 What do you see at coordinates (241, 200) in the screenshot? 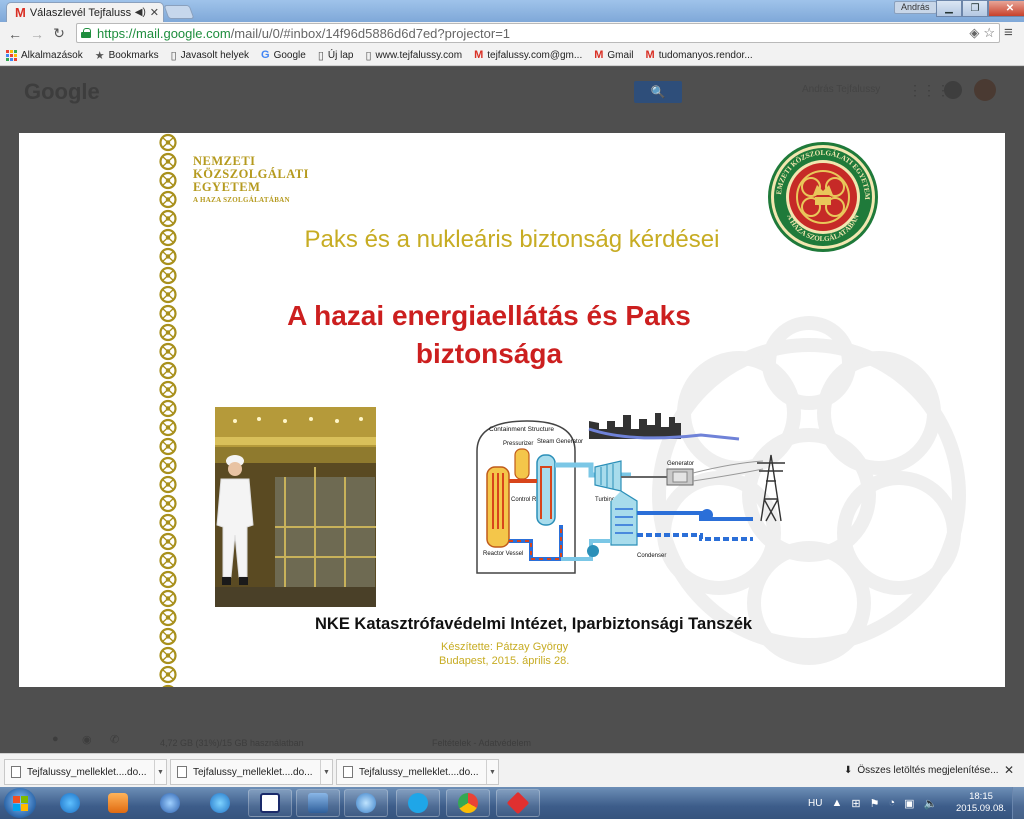
I see `university-motto: A HAZA SZOLGÁLATÁBAN` at bounding box center [241, 200].